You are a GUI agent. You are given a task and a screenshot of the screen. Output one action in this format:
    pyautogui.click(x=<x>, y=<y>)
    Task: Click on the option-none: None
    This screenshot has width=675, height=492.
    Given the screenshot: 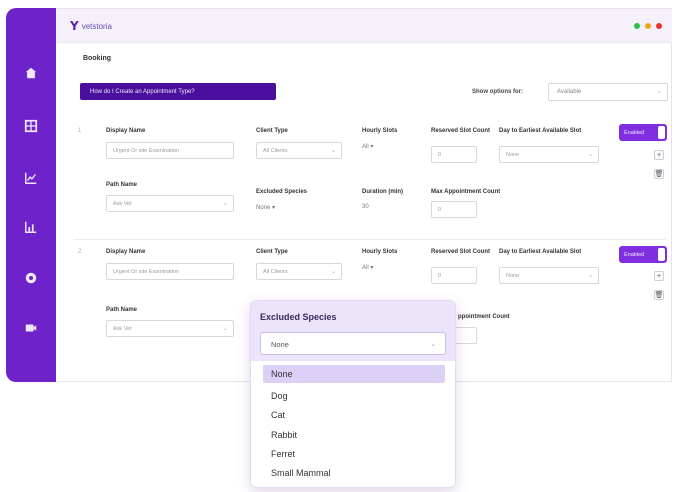 What is the action you would take?
    pyautogui.click(x=354, y=374)
    